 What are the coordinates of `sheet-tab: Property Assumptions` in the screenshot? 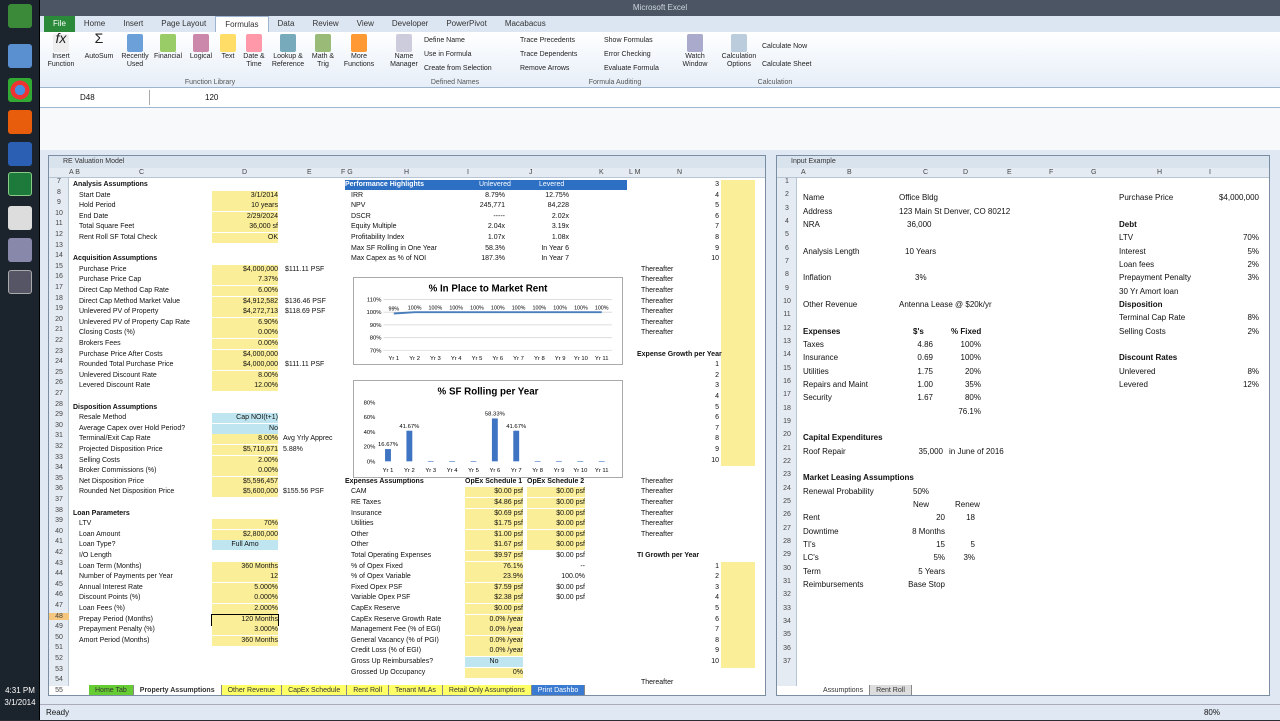 It's located at (177, 690).